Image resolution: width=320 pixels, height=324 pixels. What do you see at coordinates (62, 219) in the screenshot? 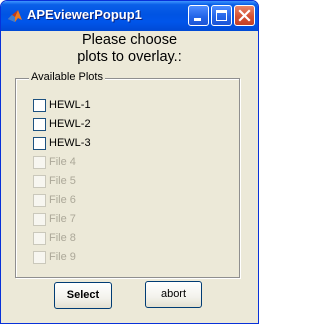
I see `checkbox-label: File 7` at bounding box center [62, 219].